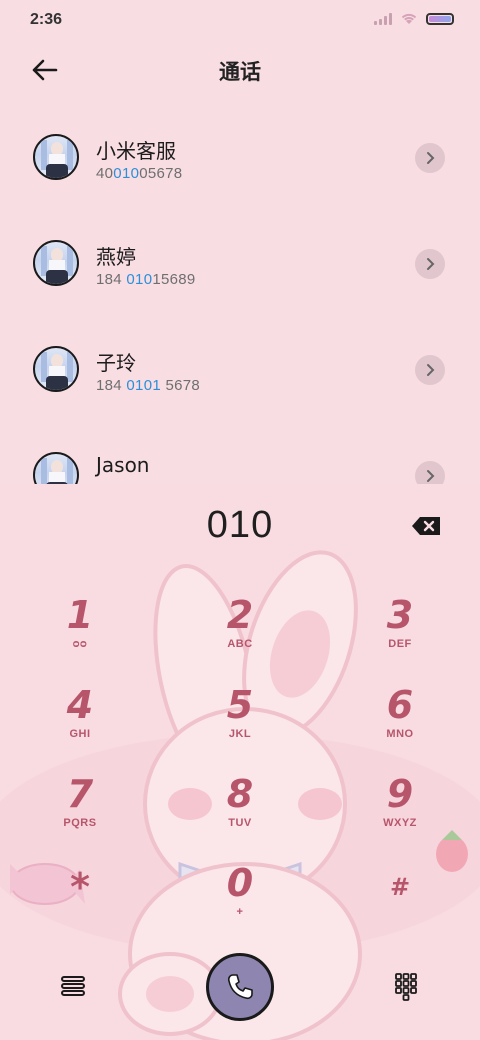 This screenshot has height=1040, width=480. I want to click on contact-number: 184 0101 5678, so click(148, 385).